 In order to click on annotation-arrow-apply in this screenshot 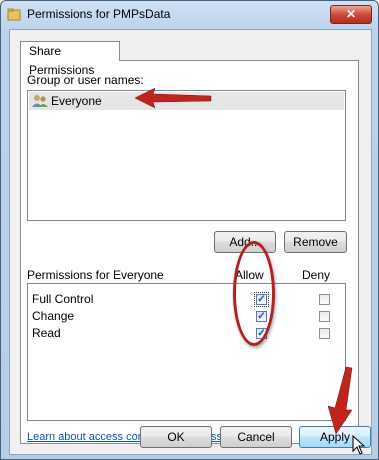, I will do `click(340, 400)`.